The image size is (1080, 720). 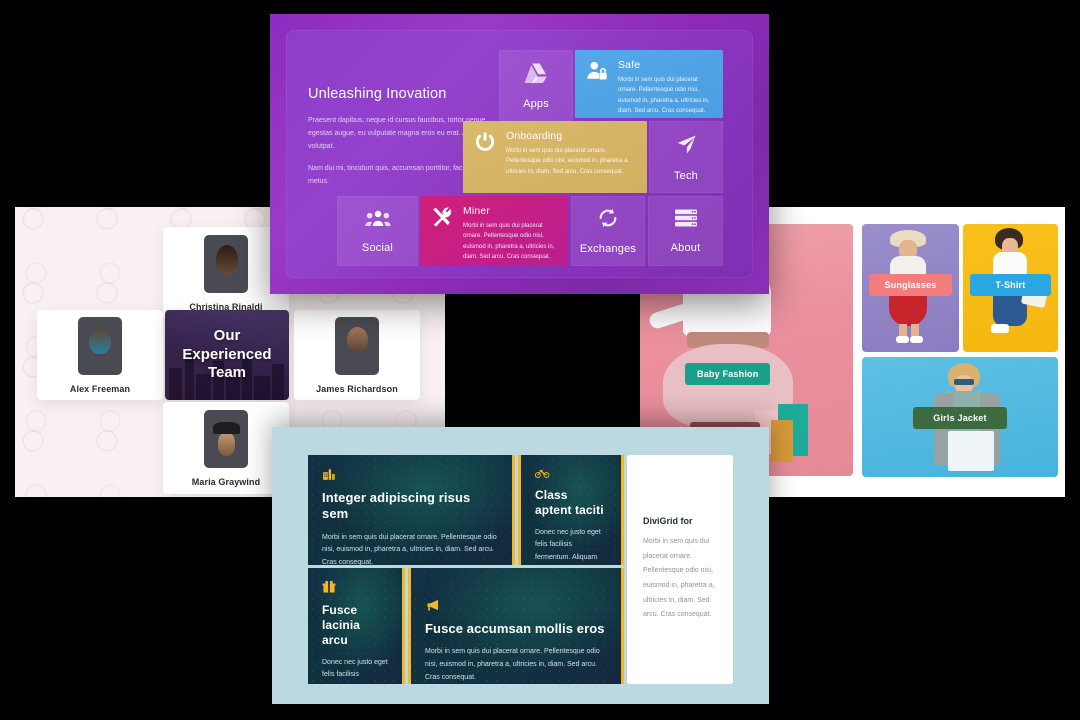 What do you see at coordinates (597, 71) in the screenshot?
I see `user-lock-icon` at bounding box center [597, 71].